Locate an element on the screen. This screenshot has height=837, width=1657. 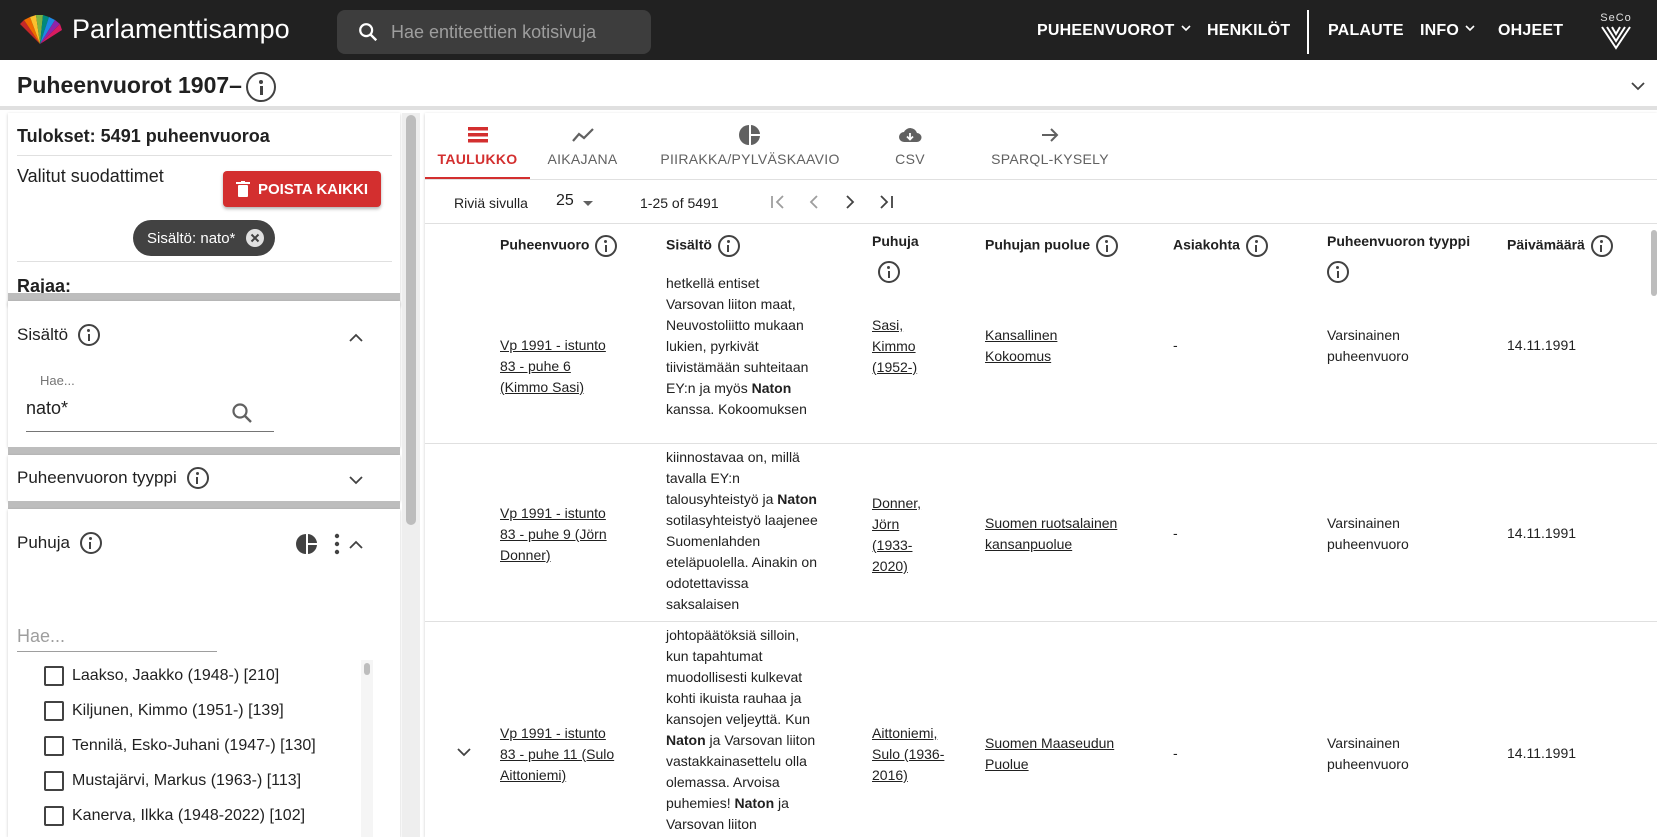
party-link-line: Kansallinen is located at coordinates (1021, 335).